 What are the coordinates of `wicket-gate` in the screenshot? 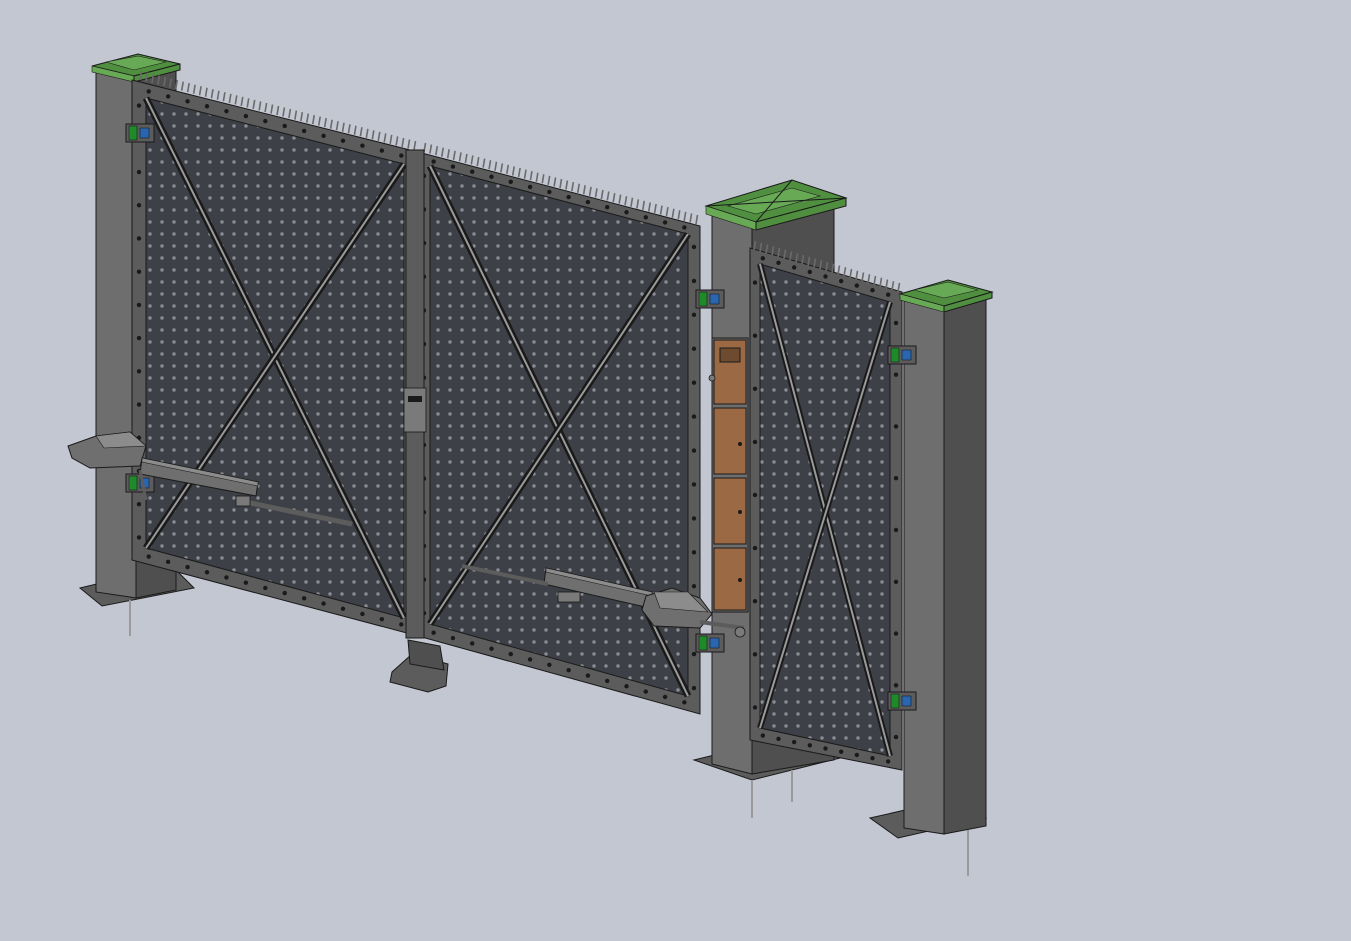 It's located at (826, 505).